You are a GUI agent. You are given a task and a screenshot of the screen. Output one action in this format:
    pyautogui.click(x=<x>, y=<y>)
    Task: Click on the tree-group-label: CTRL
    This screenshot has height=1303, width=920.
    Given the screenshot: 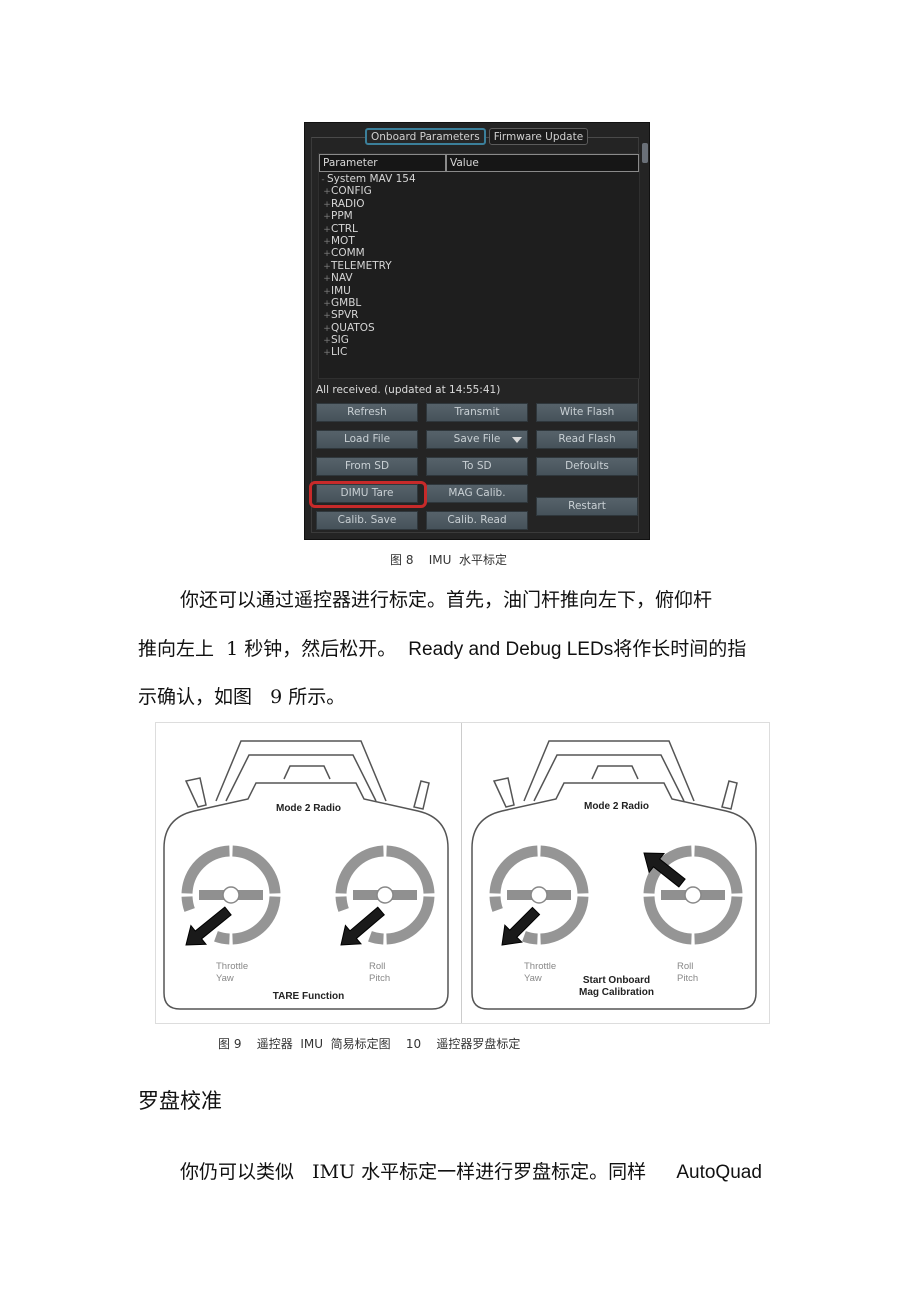 What is the action you would take?
    pyautogui.click(x=344, y=228)
    